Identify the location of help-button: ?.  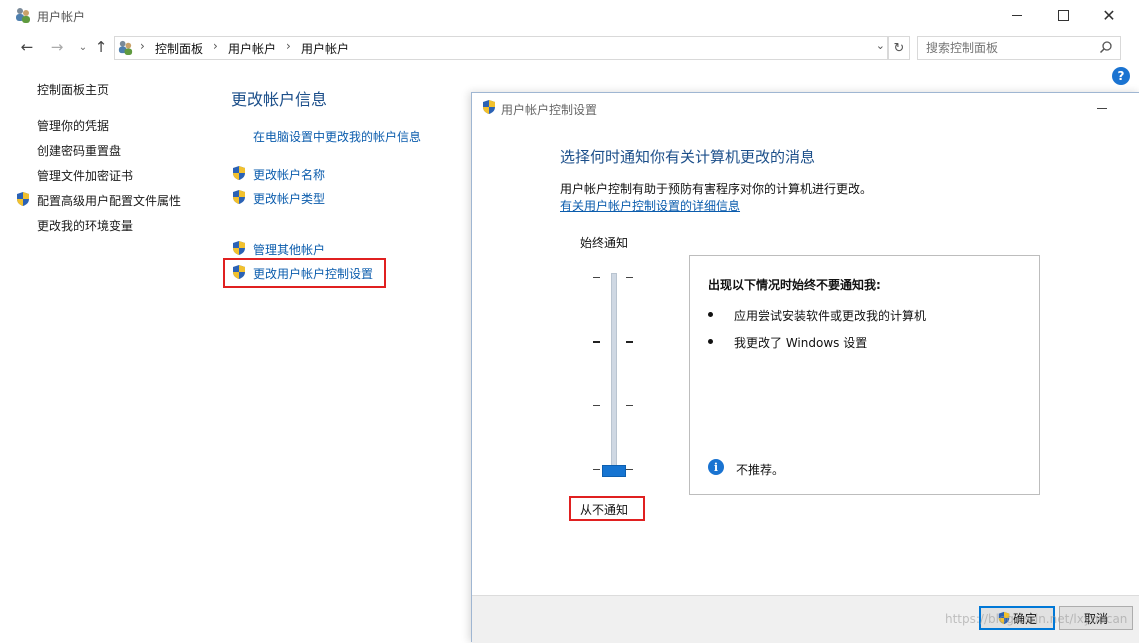
(1121, 76).